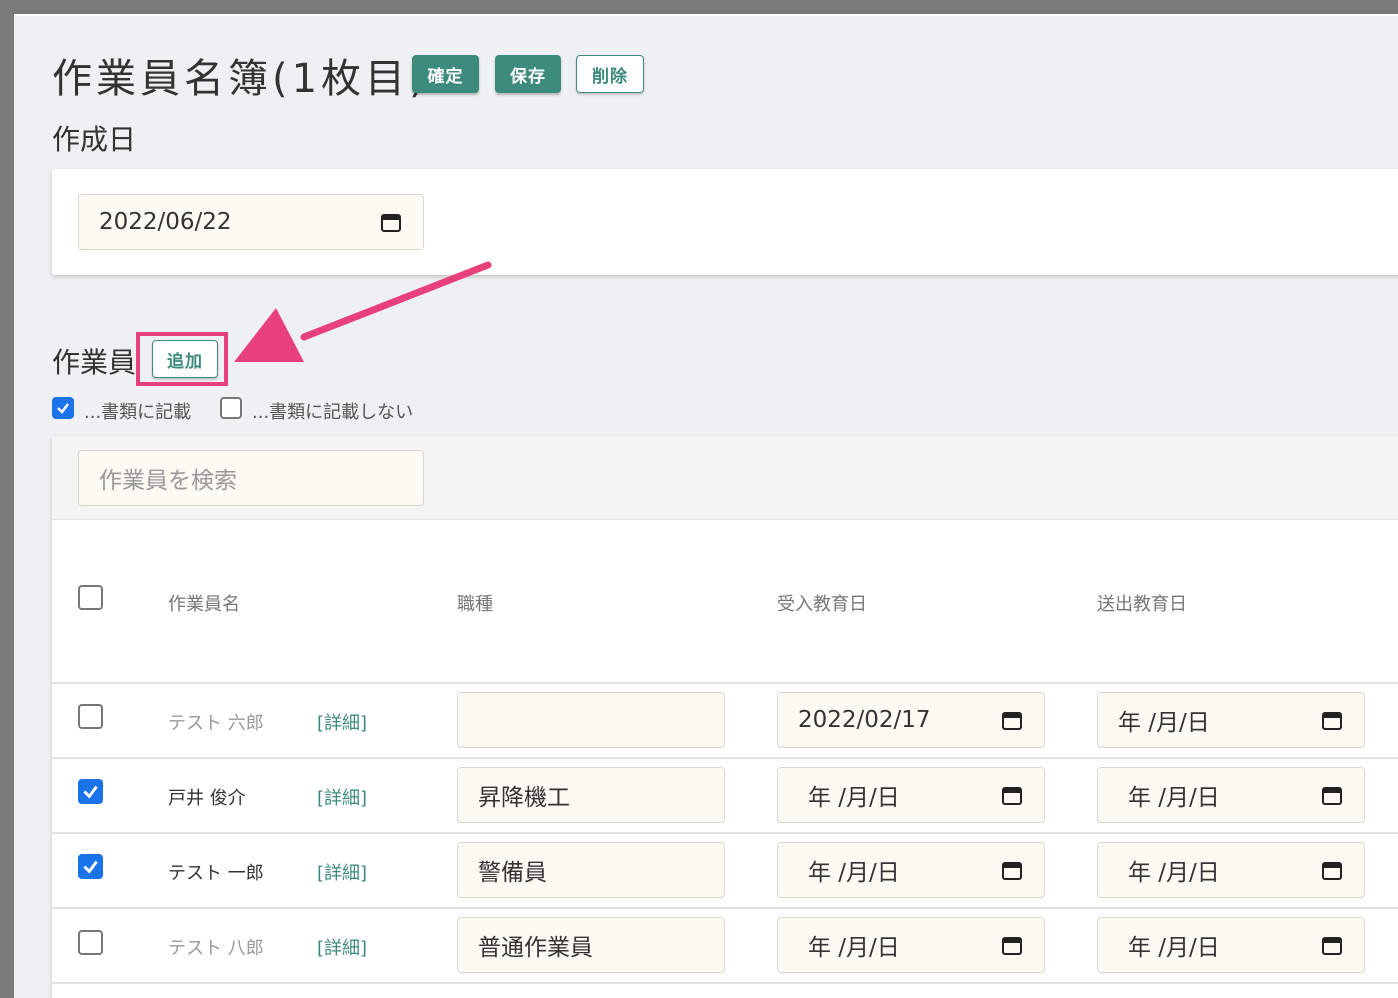  Describe the element at coordinates (216, 948) in the screenshot. I see `worker-name: テスト 八郎` at that location.